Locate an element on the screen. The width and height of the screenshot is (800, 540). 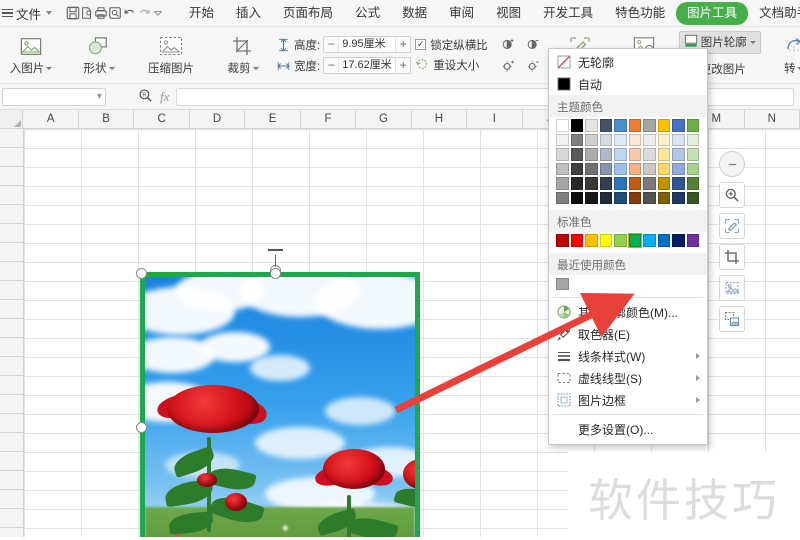
brightness-decrease-icon is located at coordinates (533, 44).